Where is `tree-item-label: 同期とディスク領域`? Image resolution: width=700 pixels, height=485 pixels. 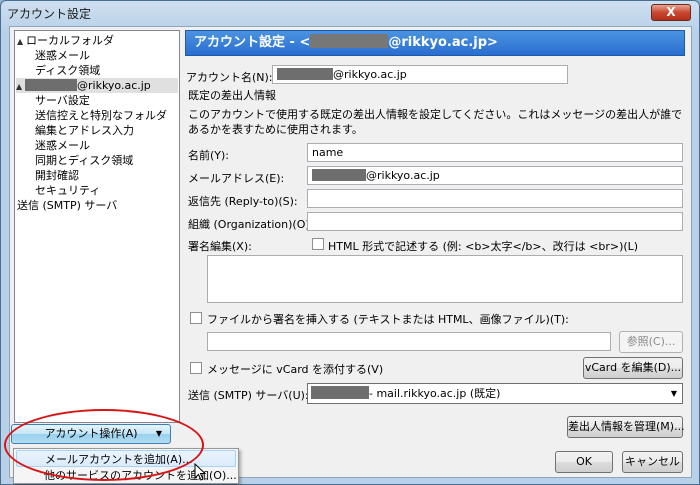 tree-item-label: 同期とディスク領域 is located at coordinates (84, 160).